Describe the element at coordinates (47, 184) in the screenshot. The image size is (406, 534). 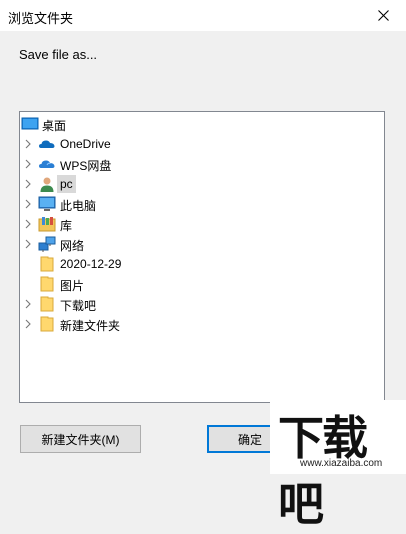
I see `user-icon` at that location.